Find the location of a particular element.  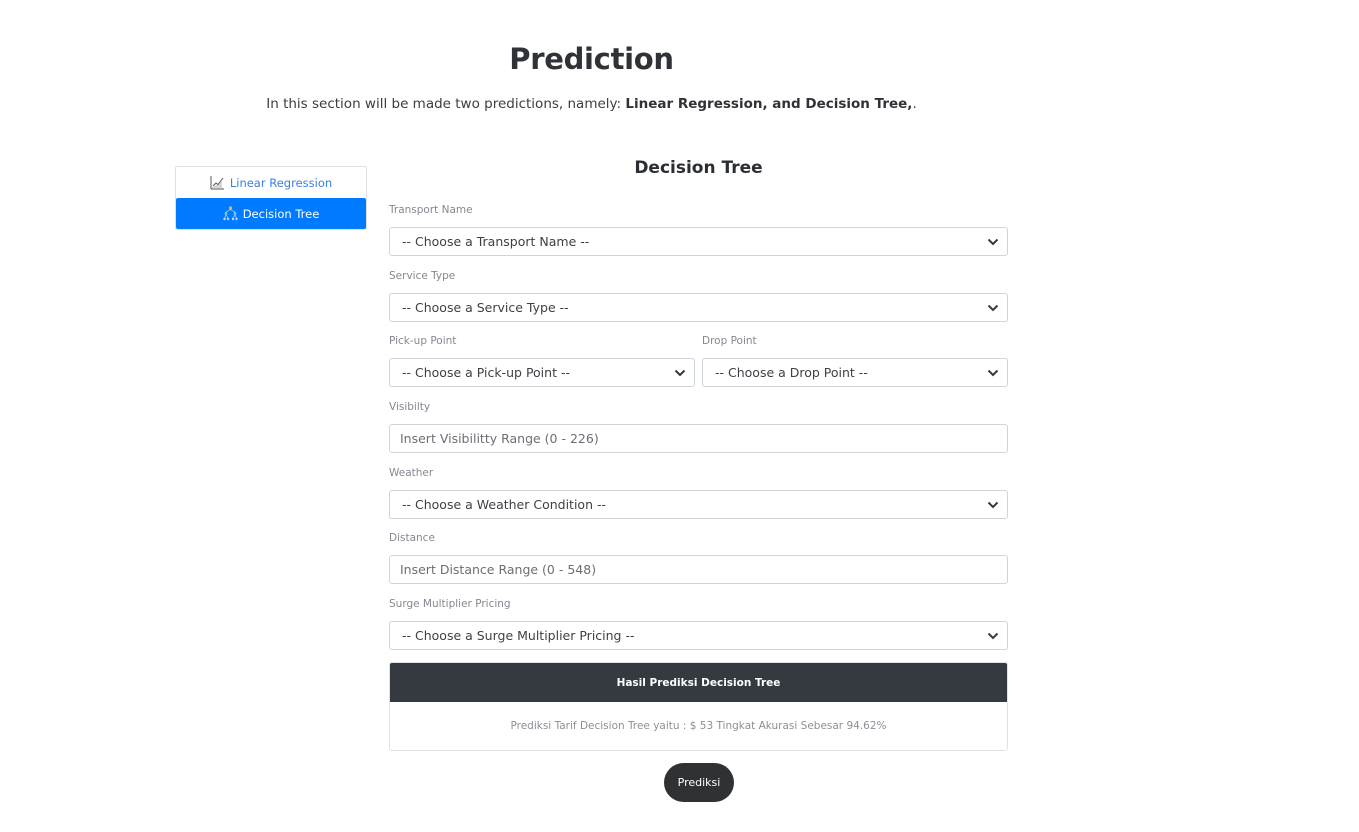

visibility-label: Visibilty is located at coordinates (410, 407).